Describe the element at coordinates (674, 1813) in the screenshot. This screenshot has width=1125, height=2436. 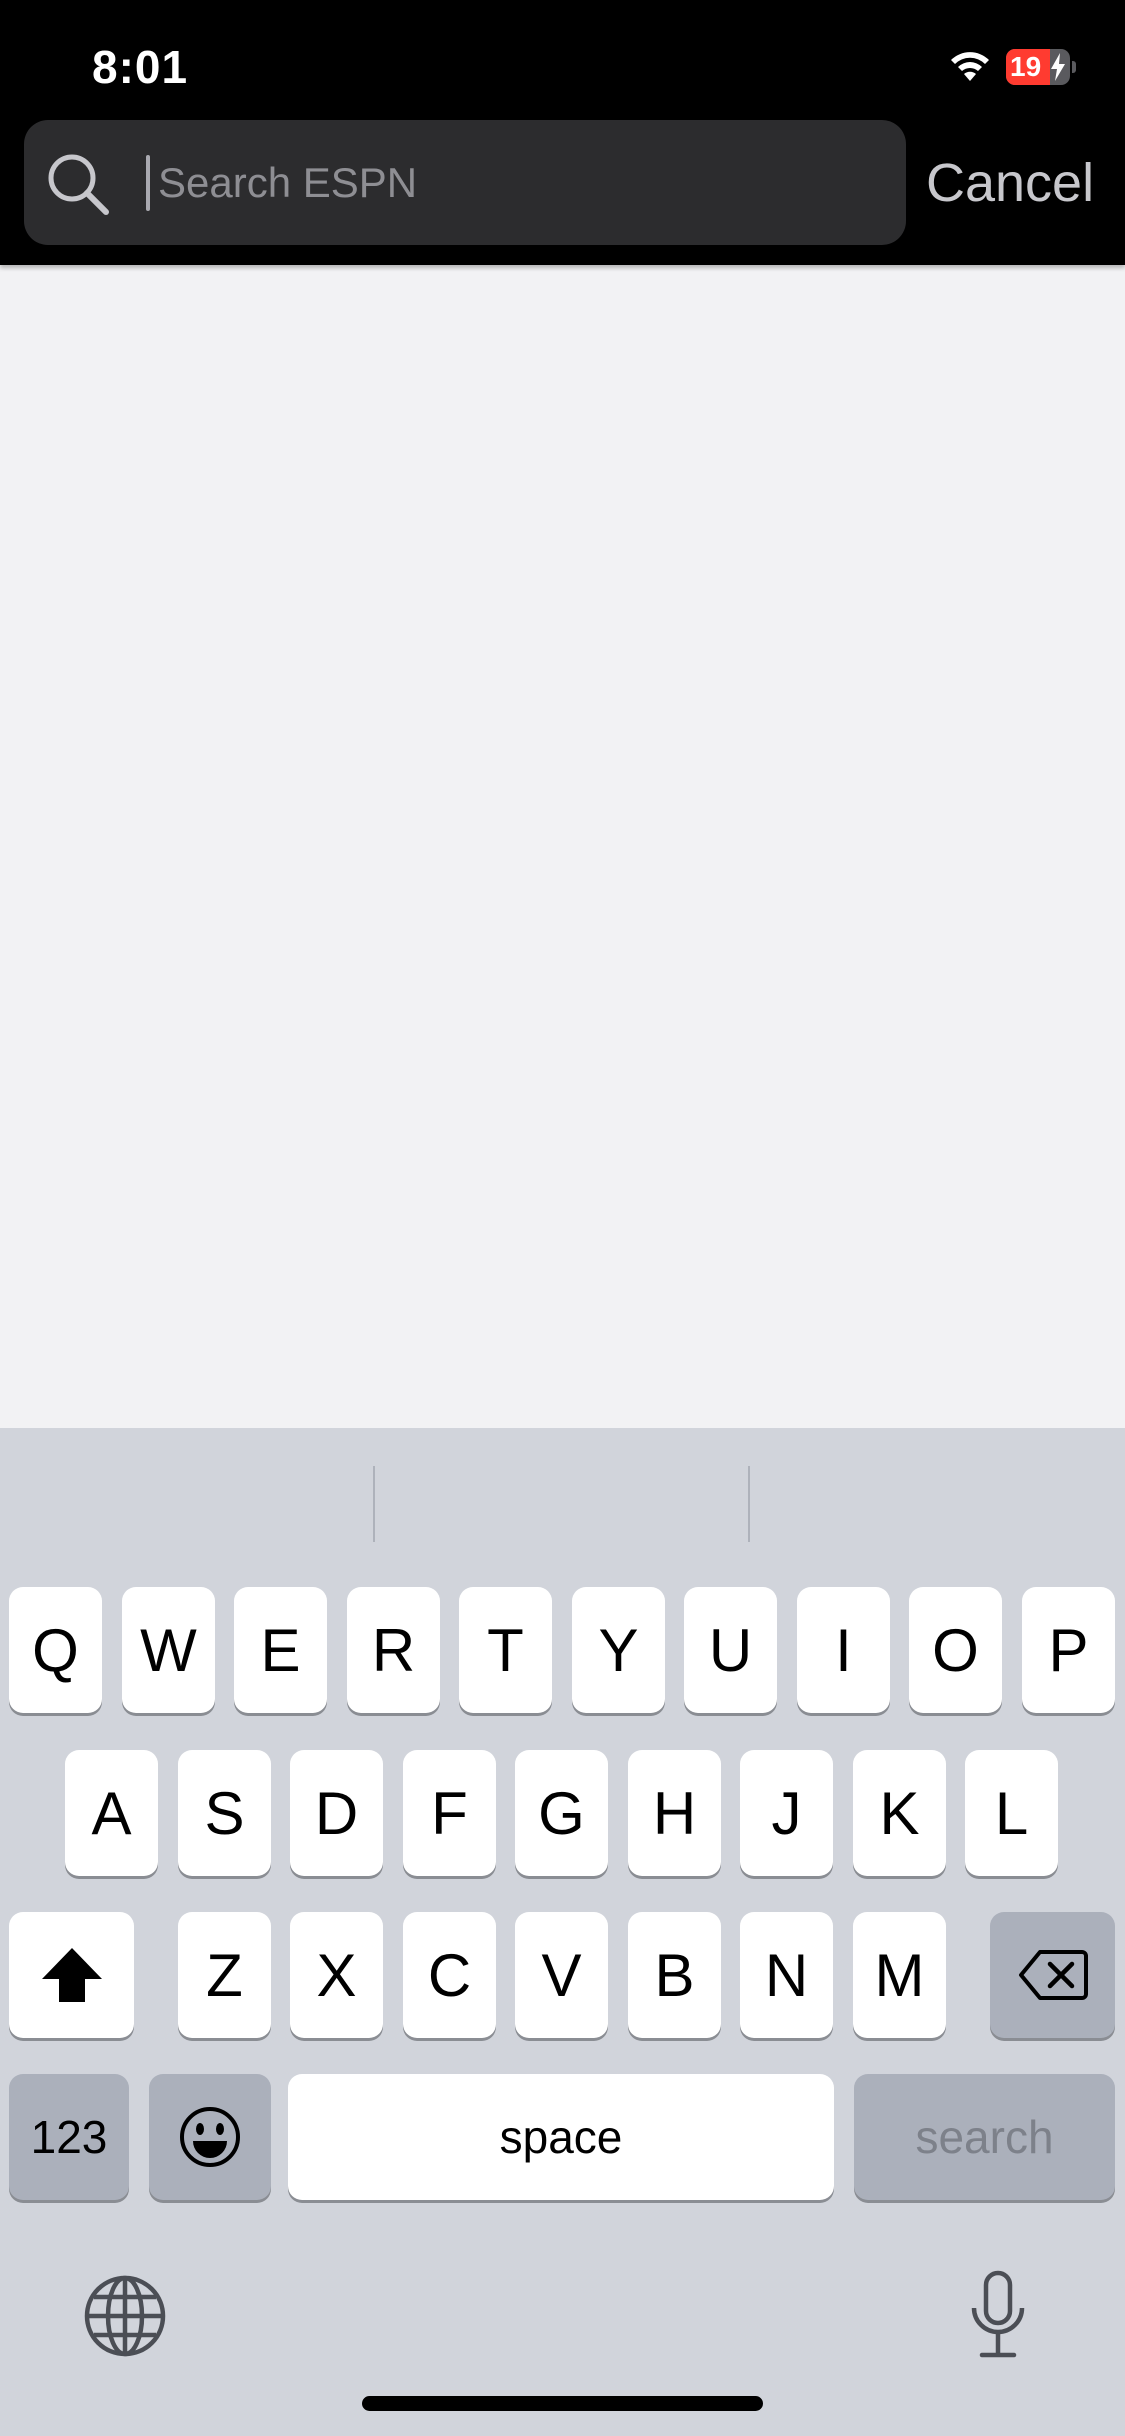
I see `key-h: H` at that location.